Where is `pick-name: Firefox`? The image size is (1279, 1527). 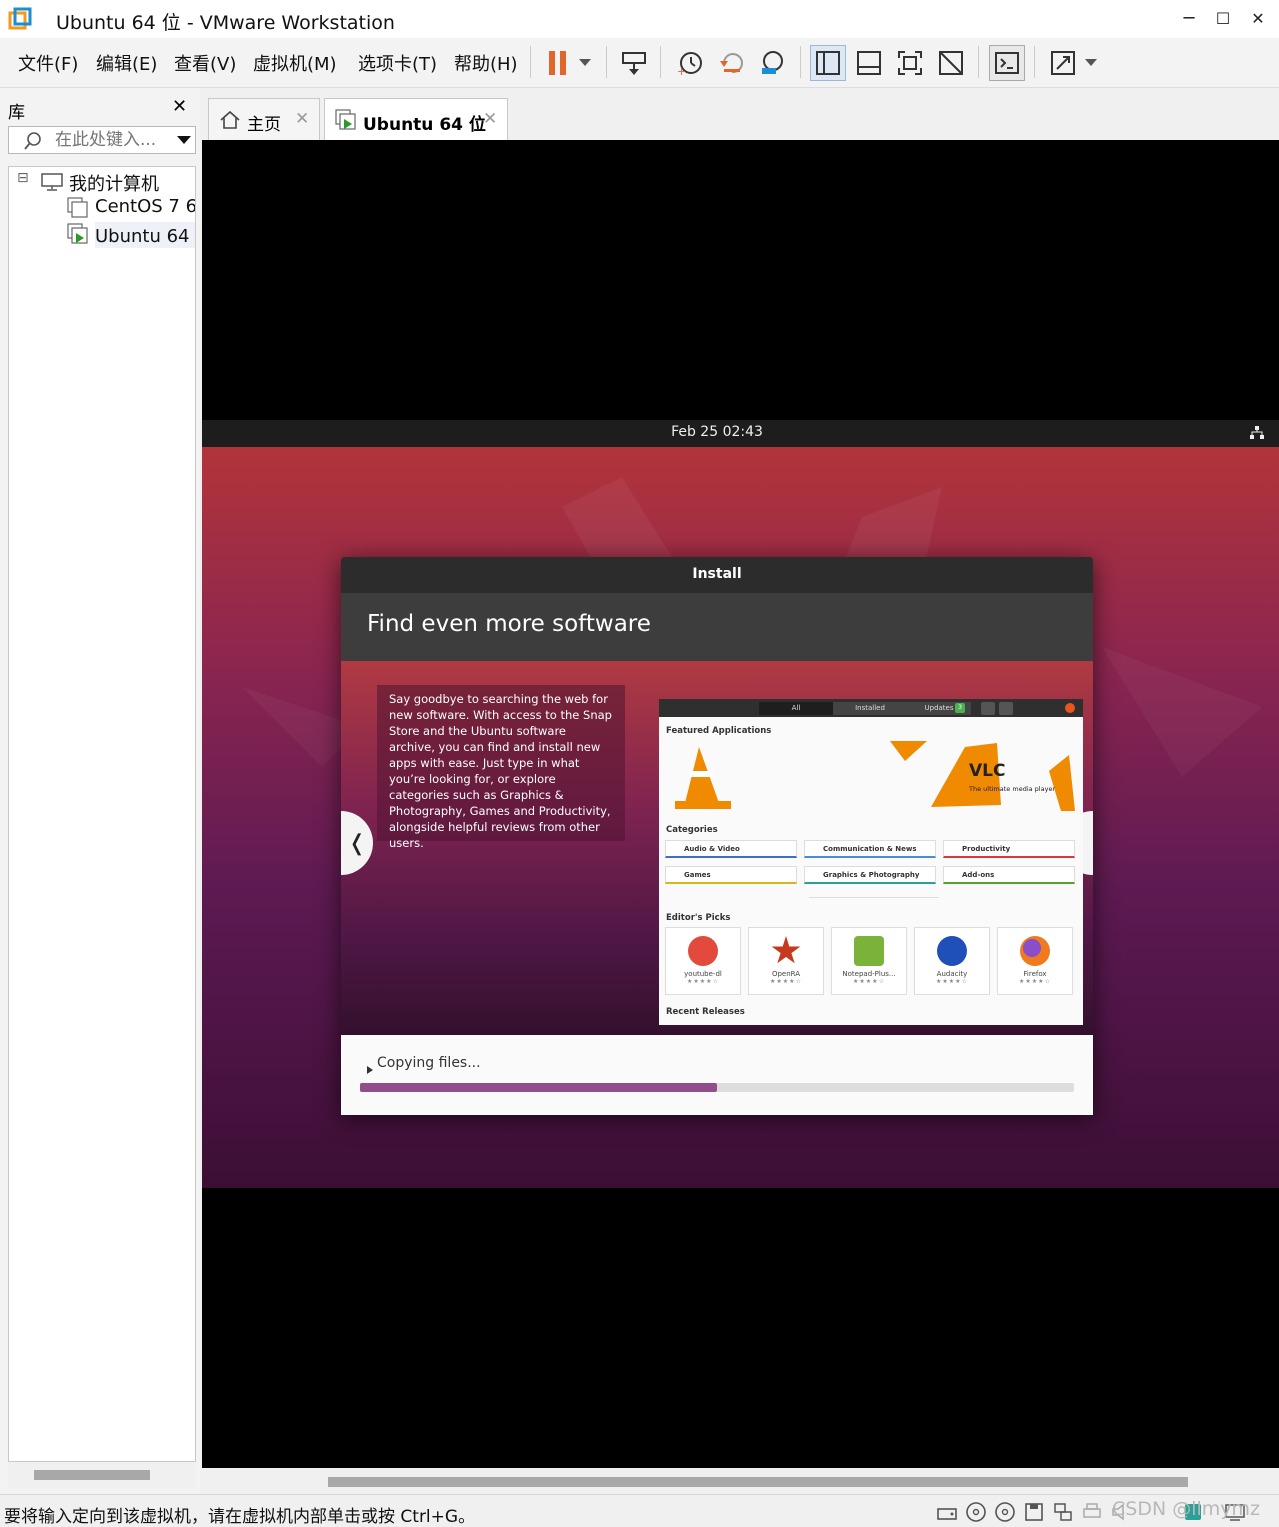
pick-name: Firefox is located at coordinates (1035, 974).